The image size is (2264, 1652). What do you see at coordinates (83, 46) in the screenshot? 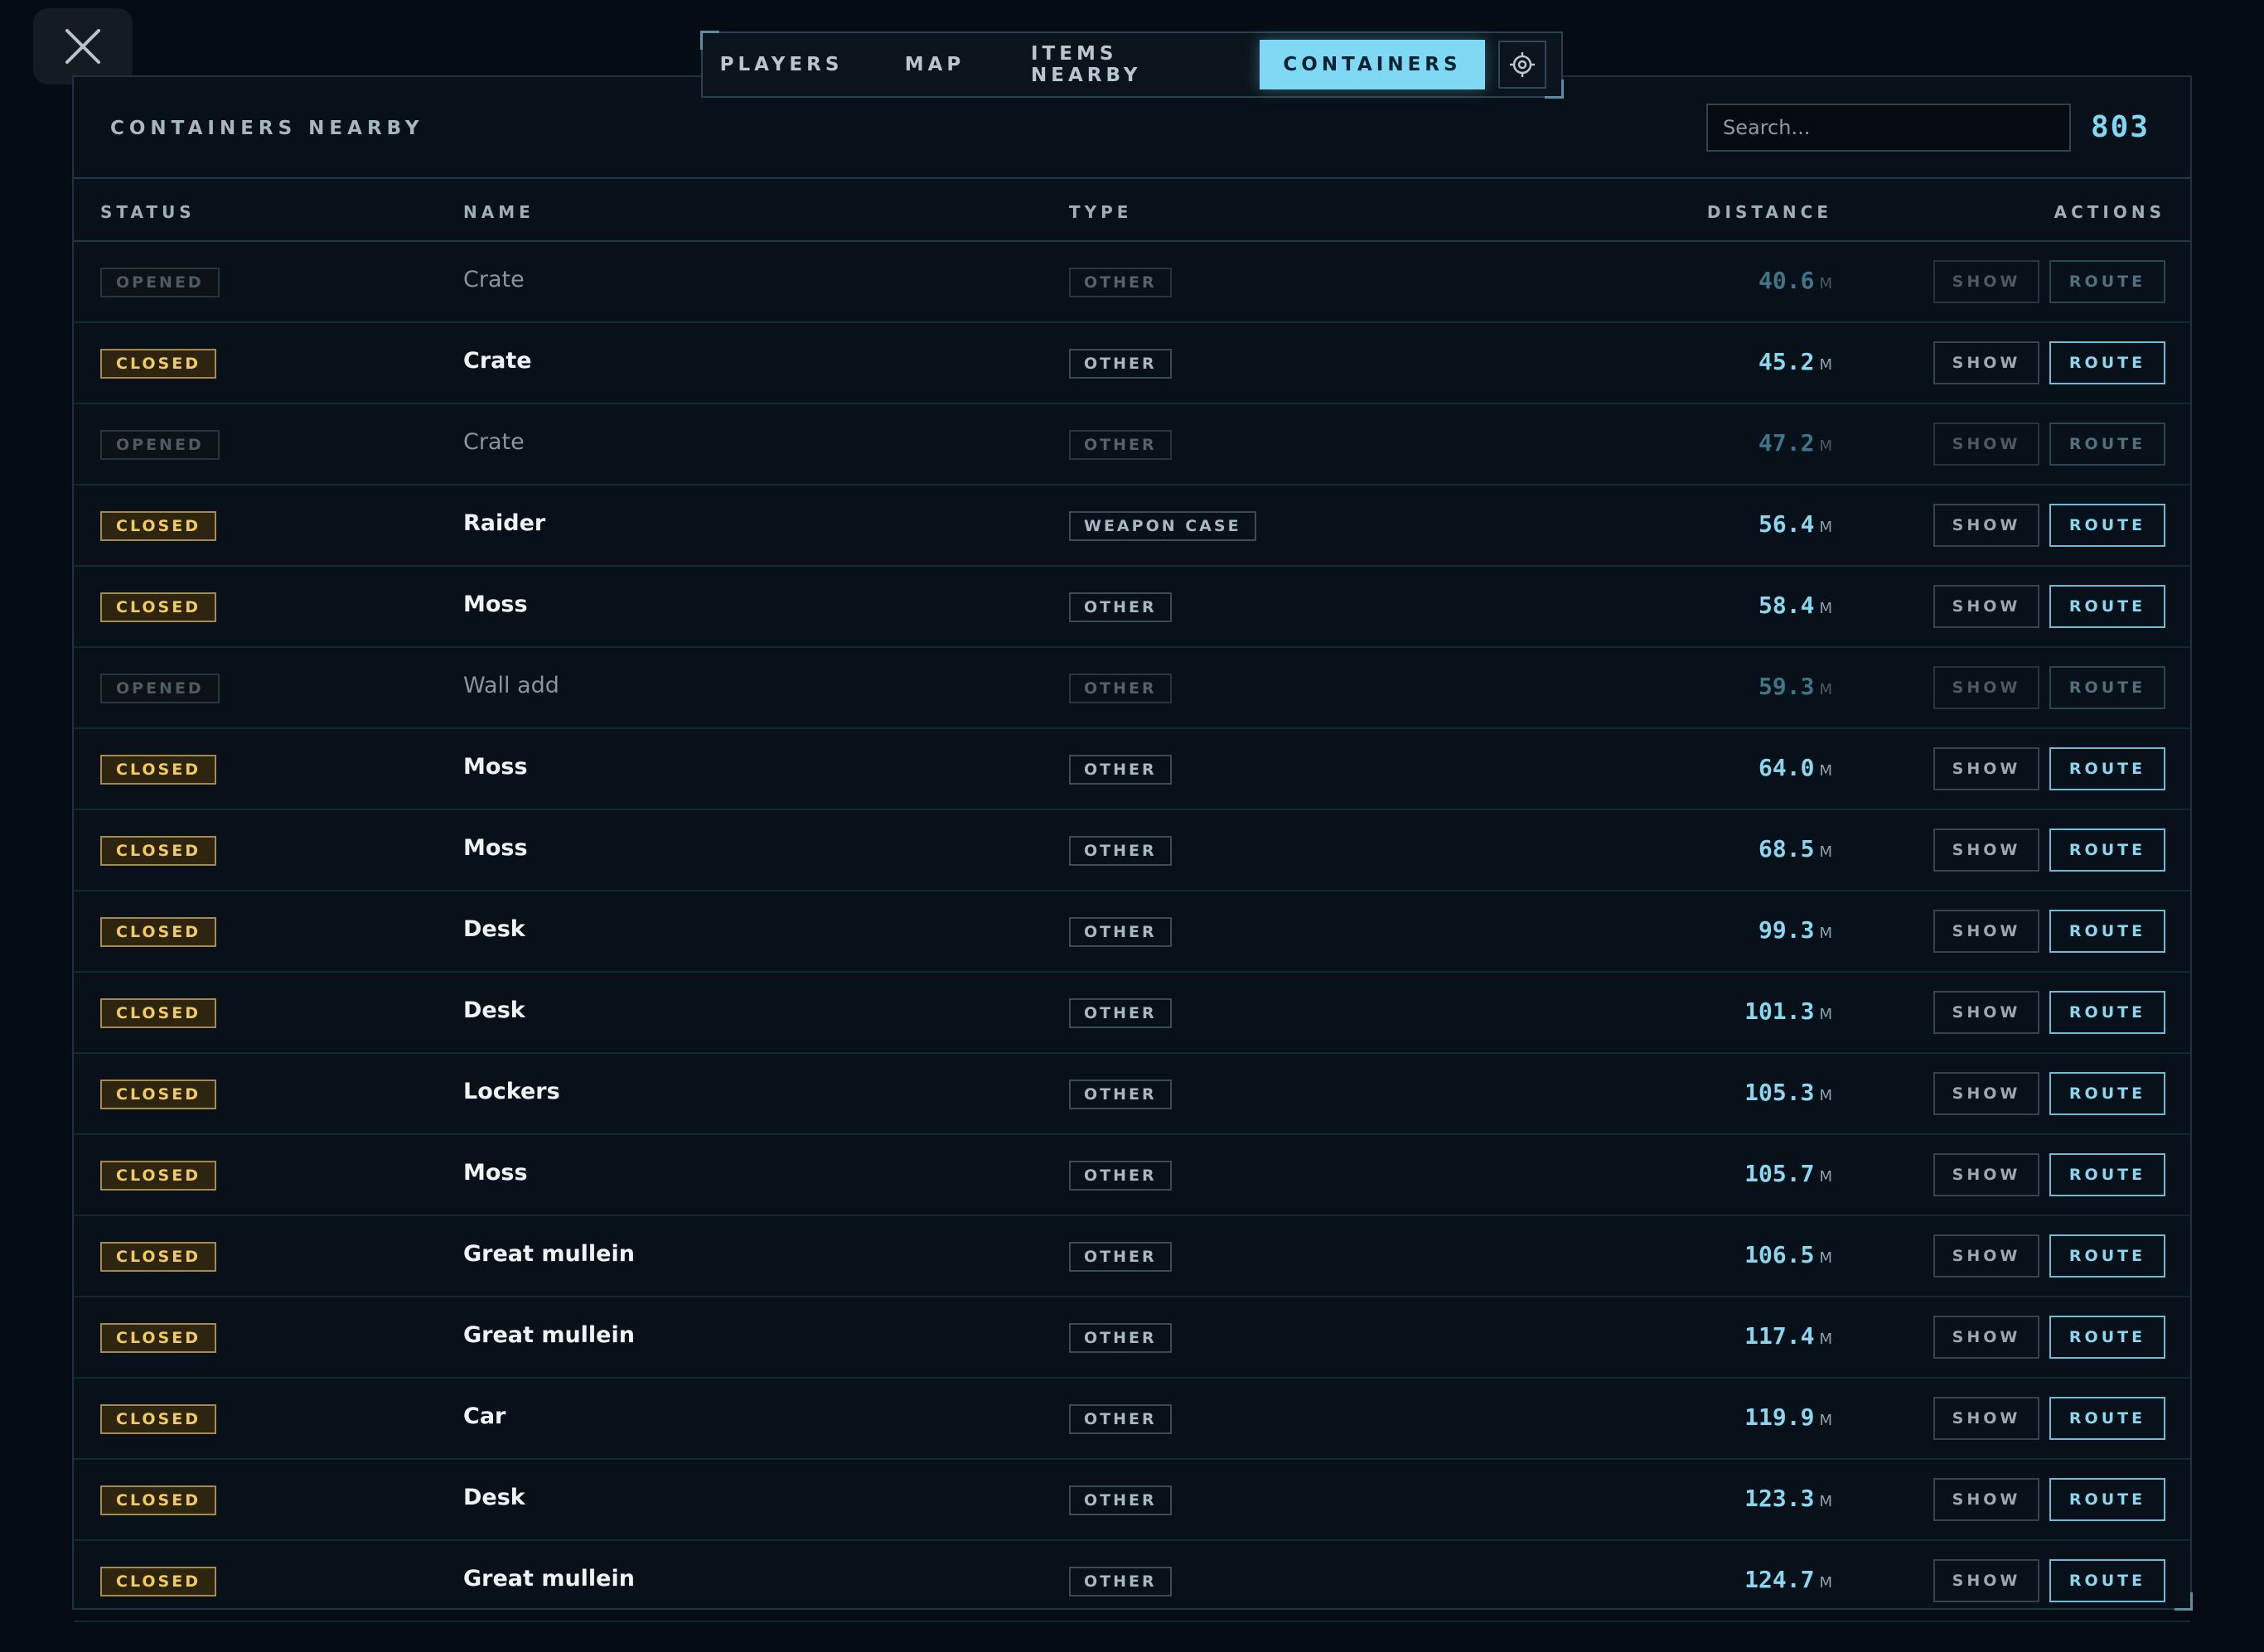
I see `close-button` at bounding box center [83, 46].